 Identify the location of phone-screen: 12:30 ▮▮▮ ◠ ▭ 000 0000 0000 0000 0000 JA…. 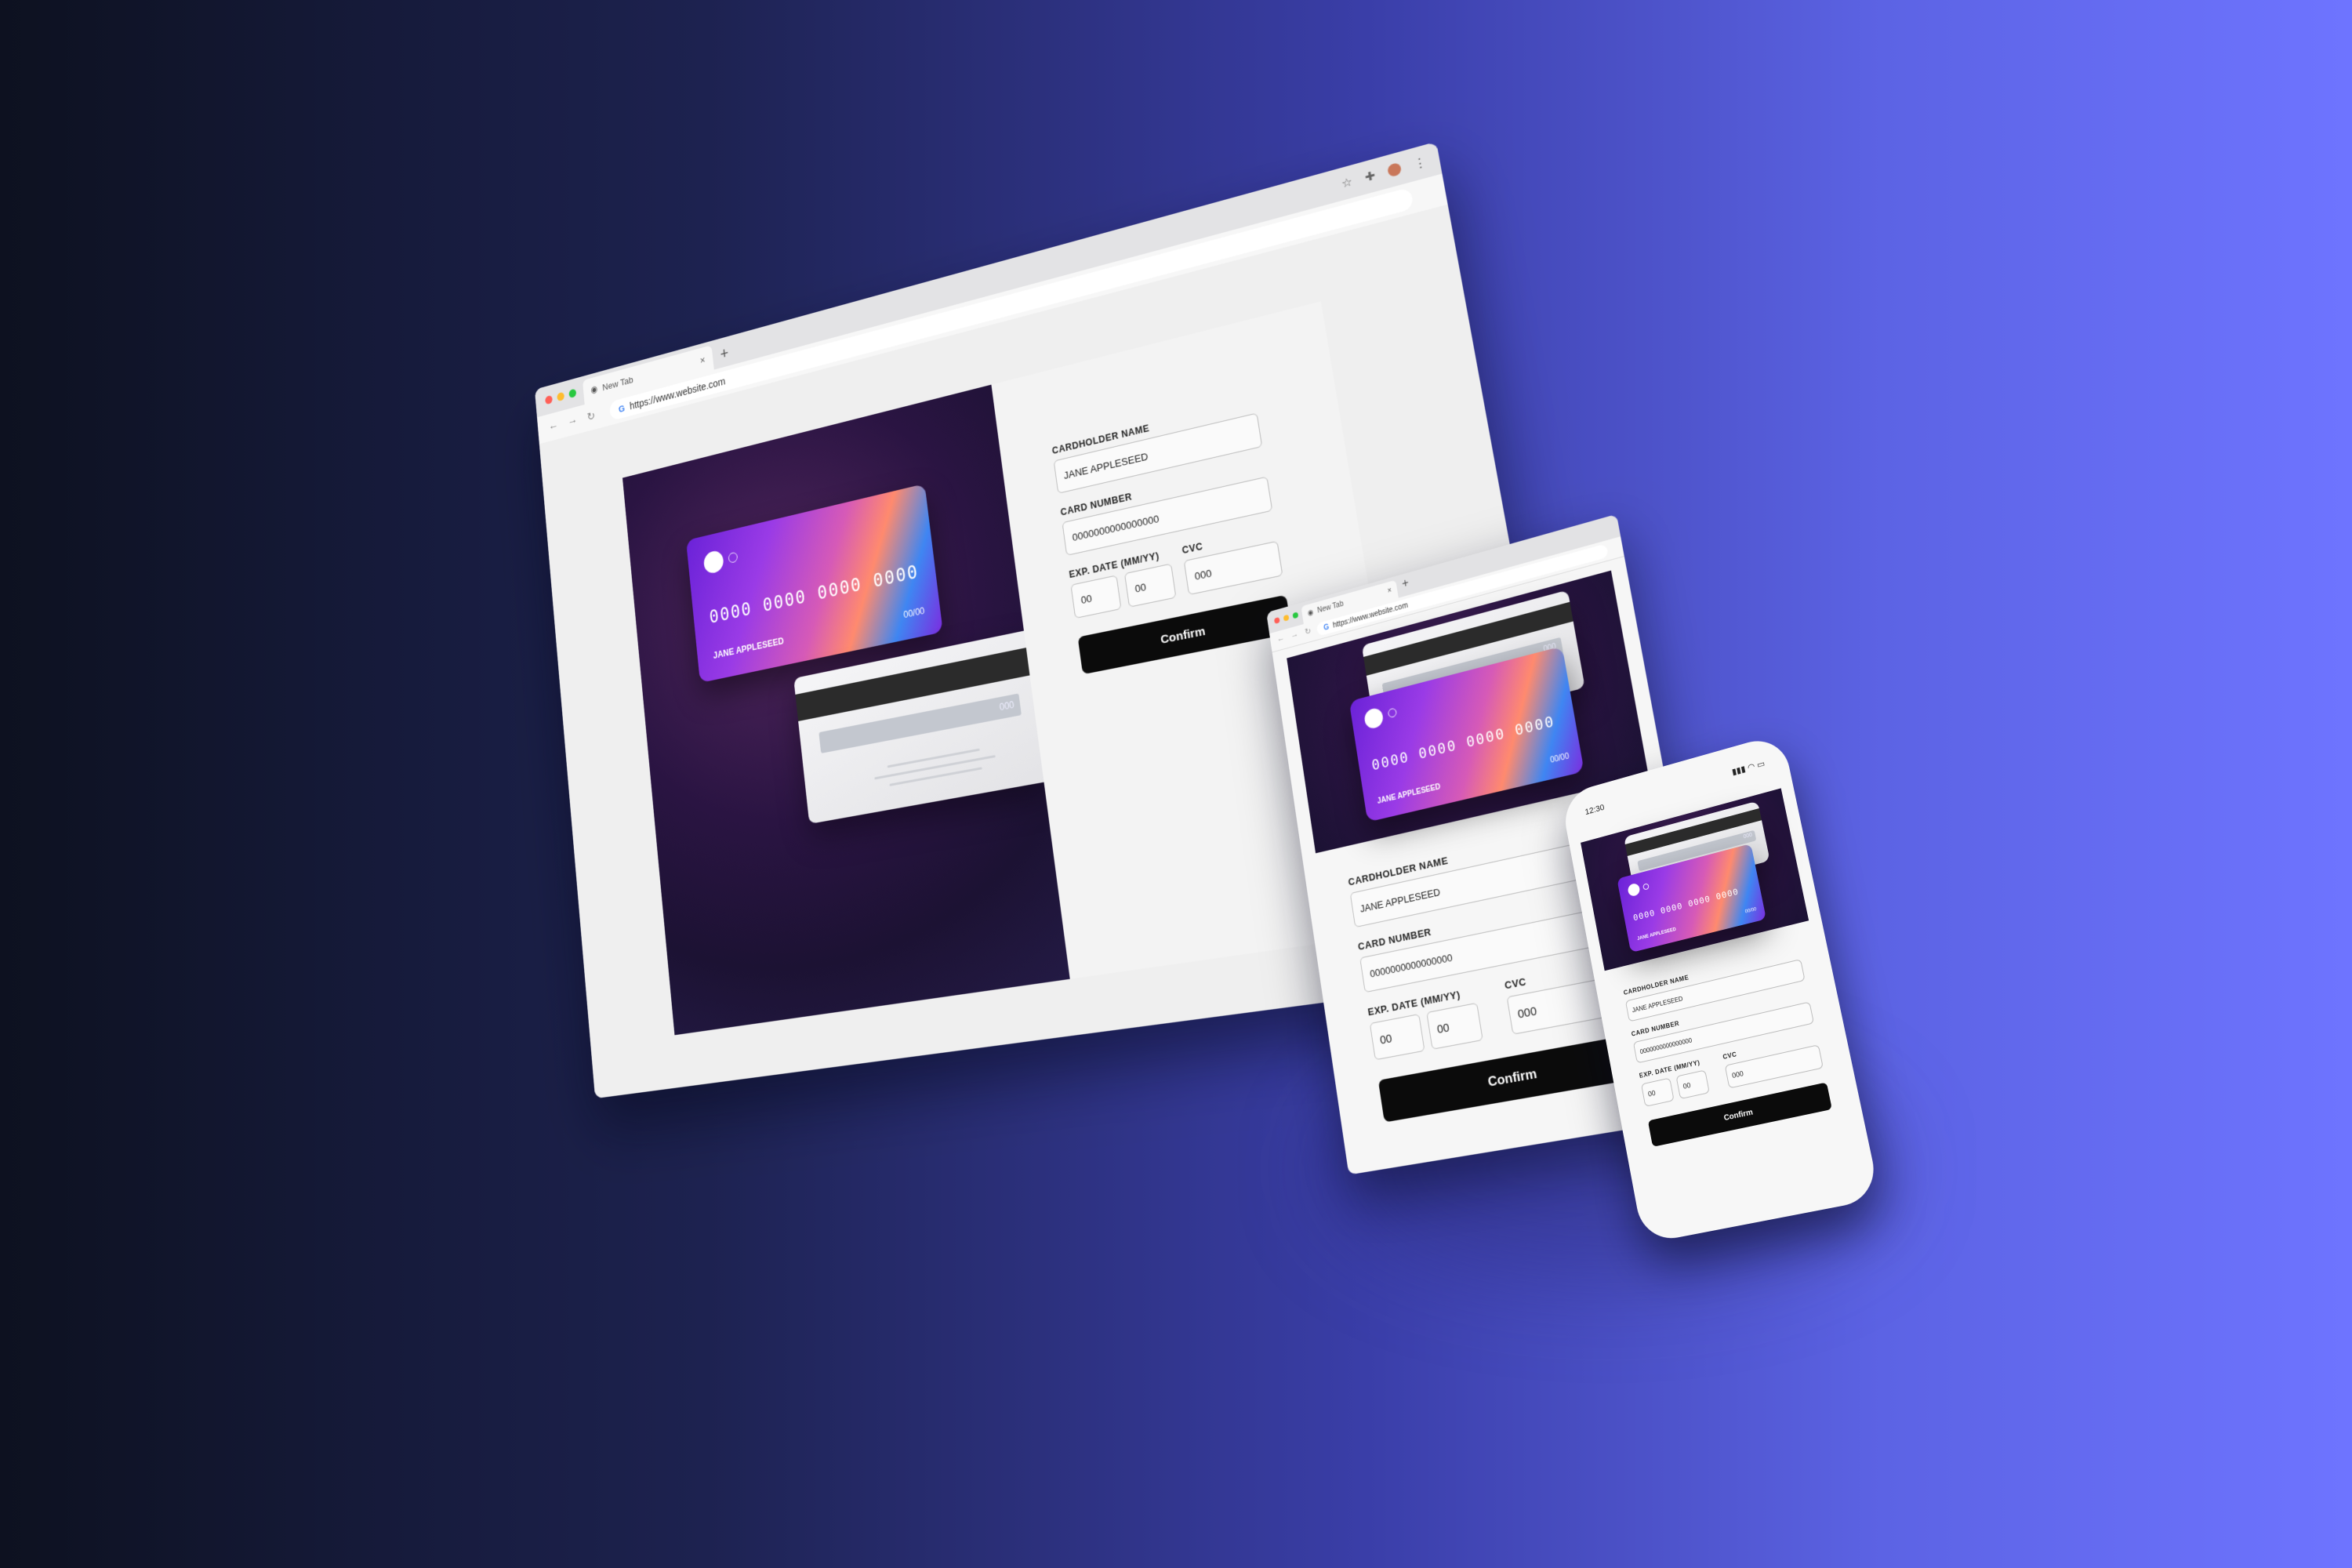
(1721, 988).